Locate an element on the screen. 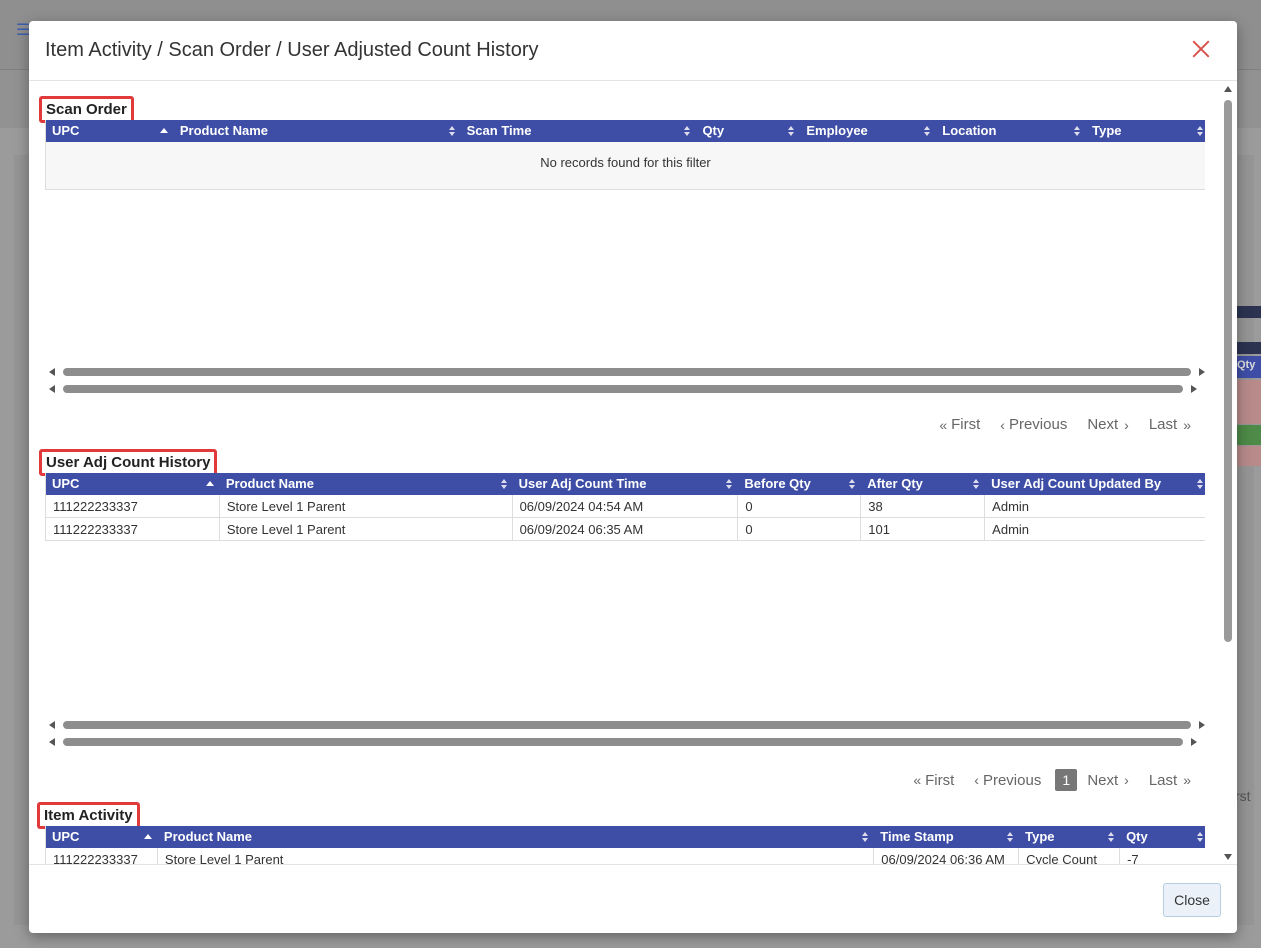  column-header-before-qty: Before Qty is located at coordinates (799, 484).